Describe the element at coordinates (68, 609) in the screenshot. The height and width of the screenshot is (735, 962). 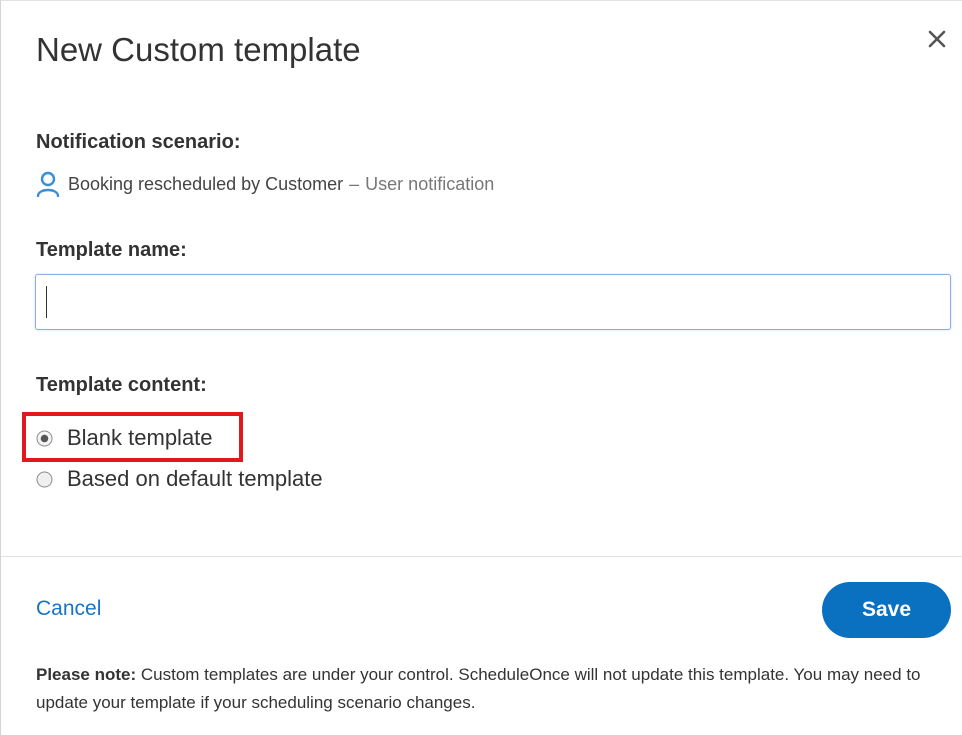
I see `cancel-link: Cancel` at that location.